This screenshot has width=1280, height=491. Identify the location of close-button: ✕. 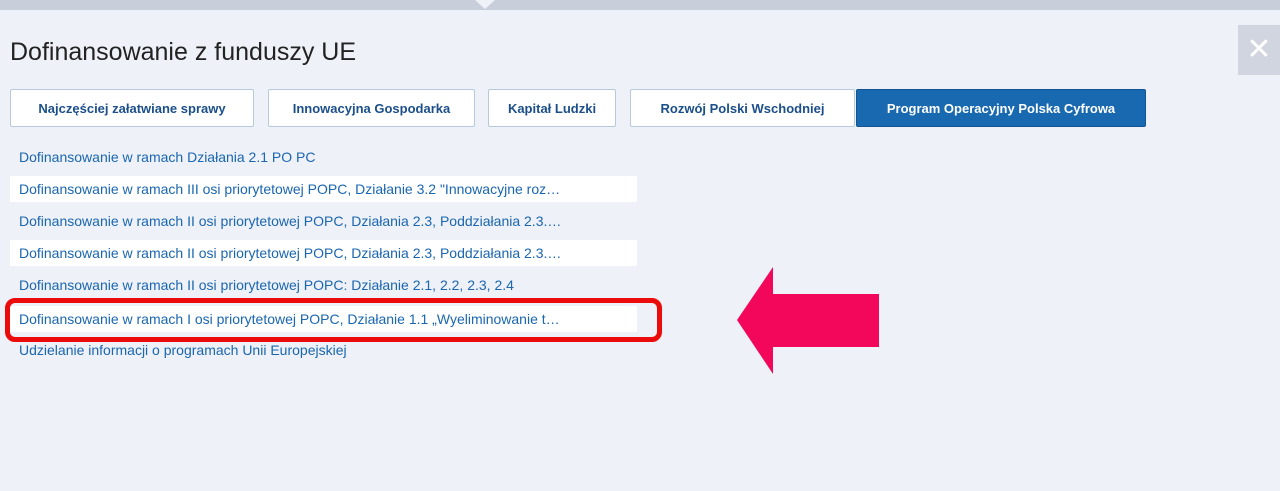
(1259, 50).